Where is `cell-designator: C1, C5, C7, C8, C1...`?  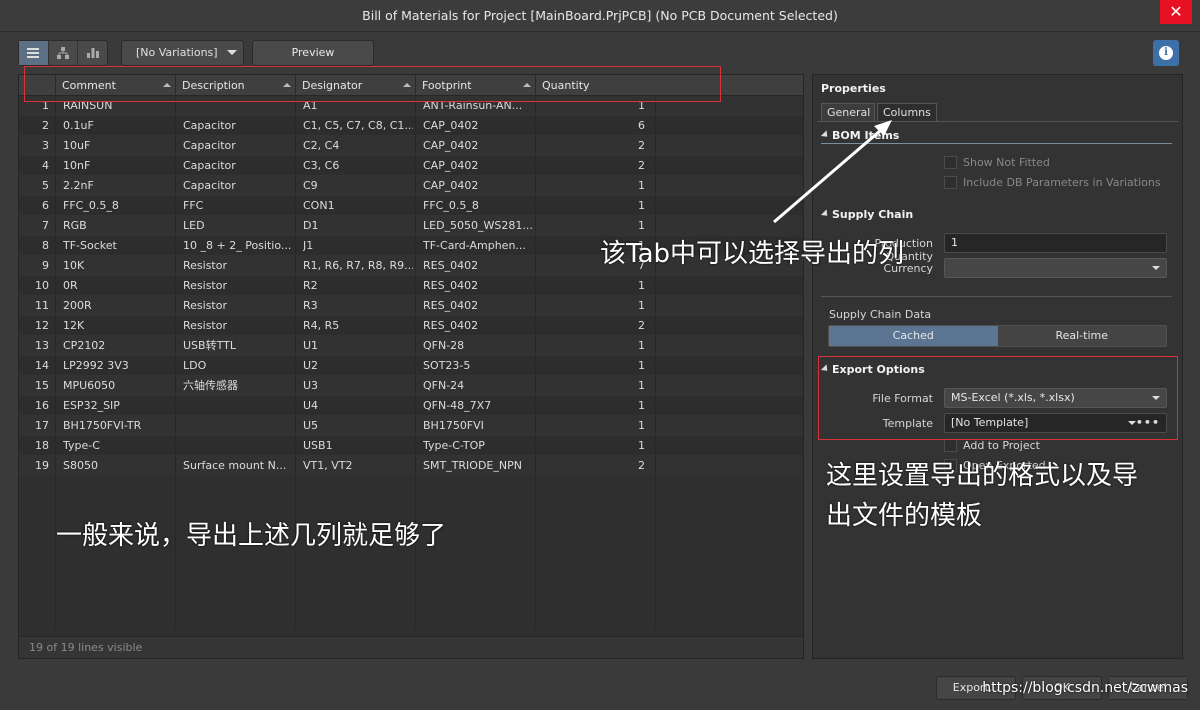
cell-designator: C1, C5, C7, C8, C1... is located at coordinates (358, 125).